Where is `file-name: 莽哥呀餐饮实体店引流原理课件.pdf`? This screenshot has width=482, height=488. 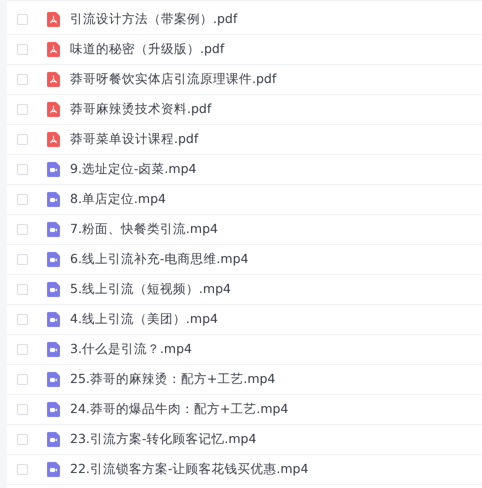
file-name: 莽哥呀餐饮实体店引流原理课件.pdf is located at coordinates (173, 79).